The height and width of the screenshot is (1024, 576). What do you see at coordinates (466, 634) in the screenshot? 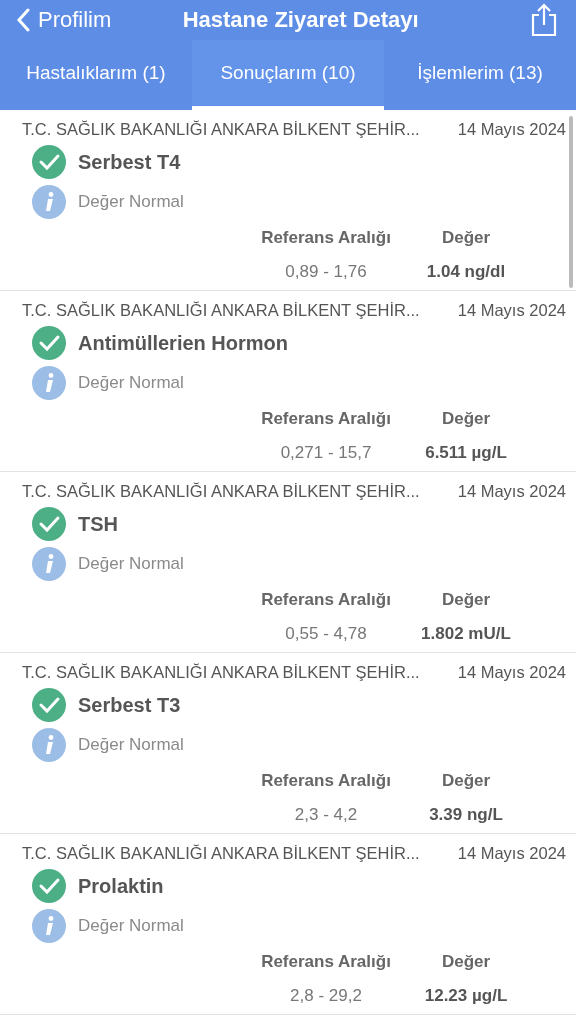
I see `result-value: 1.802 mU/L` at bounding box center [466, 634].